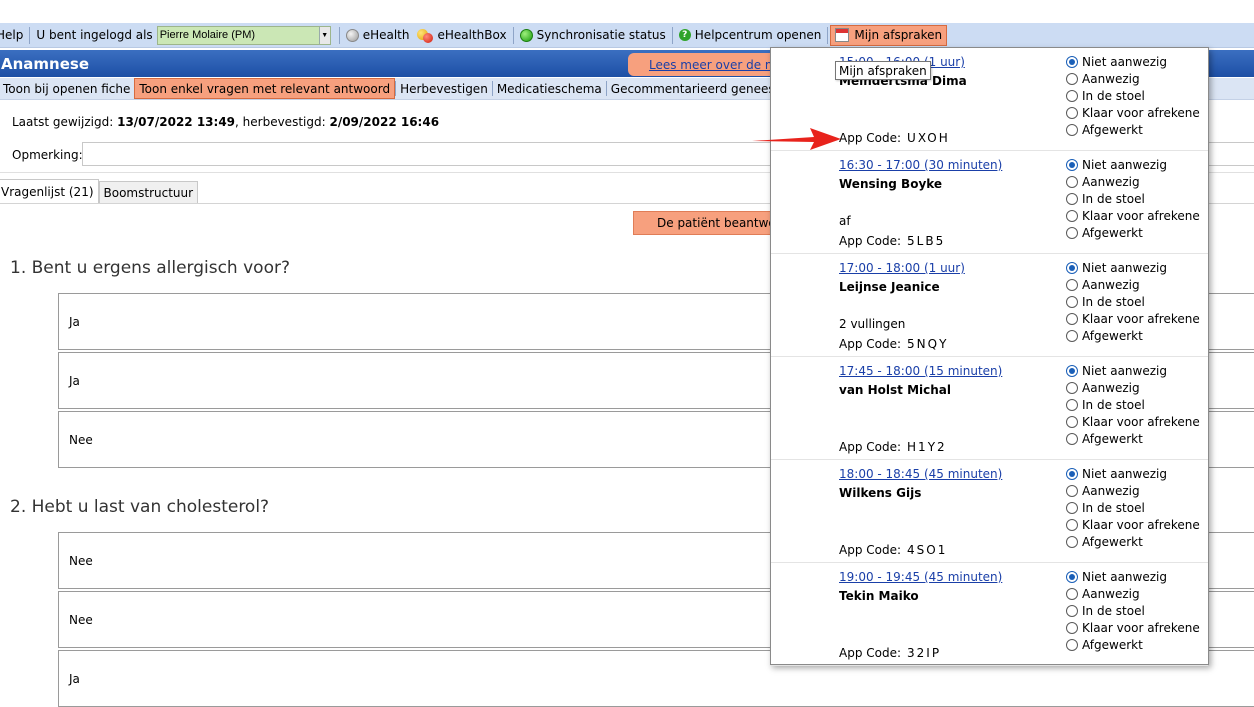  Describe the element at coordinates (920, 474) in the screenshot. I see `appointment-time-link: 18:00 - 18:45 (45 minuten)` at that location.